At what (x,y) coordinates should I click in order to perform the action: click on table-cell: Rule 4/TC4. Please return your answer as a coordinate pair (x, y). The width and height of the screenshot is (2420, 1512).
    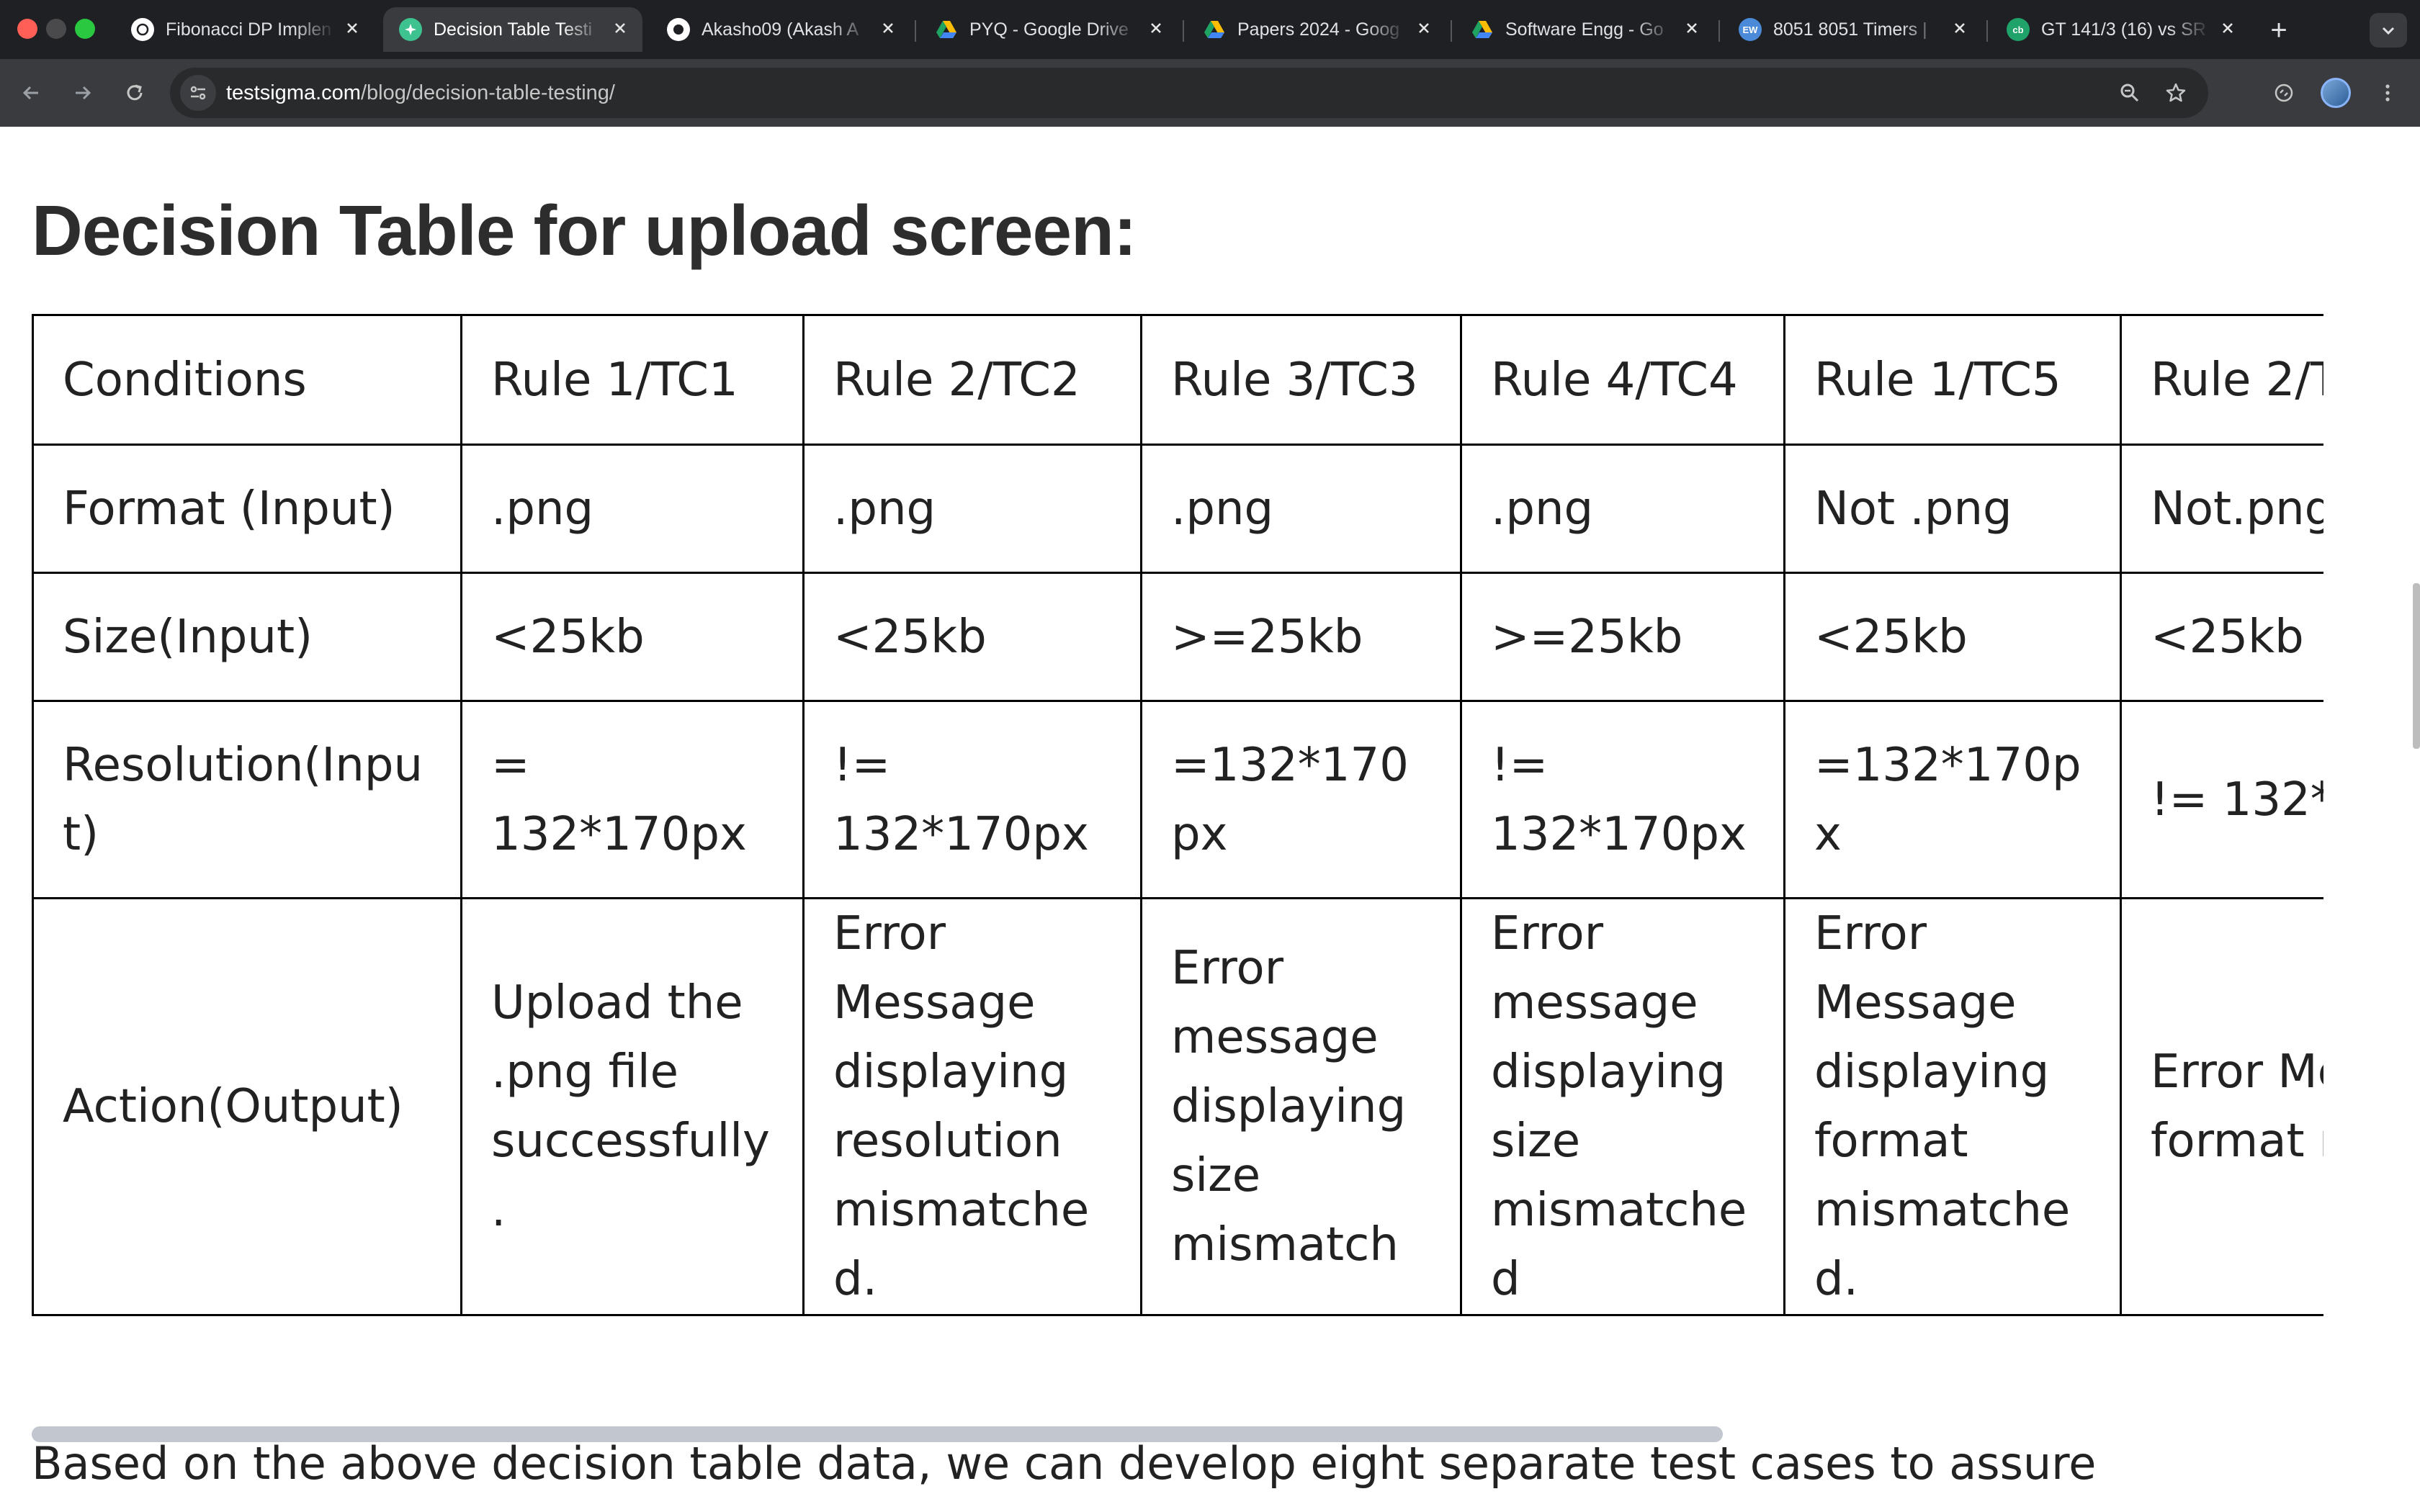
    Looking at the image, I should click on (1623, 380).